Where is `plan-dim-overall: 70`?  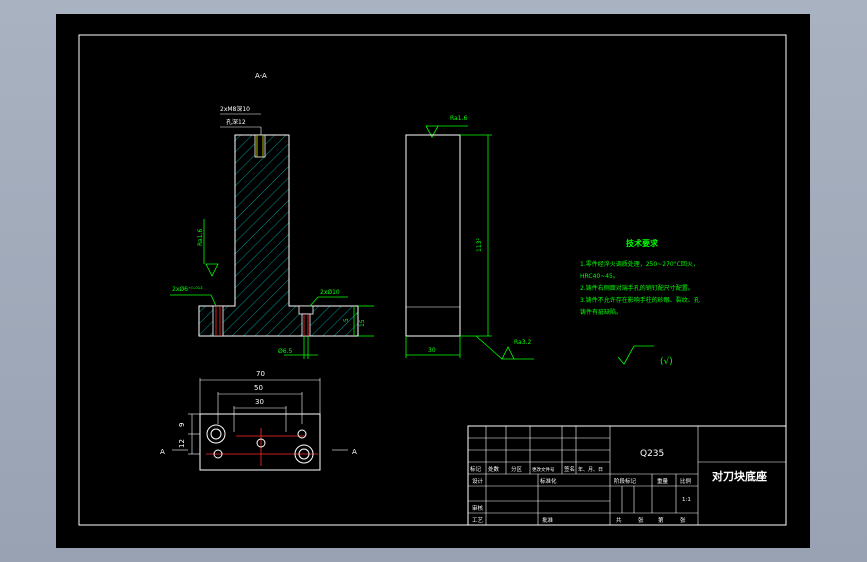 plan-dim-overall: 70 is located at coordinates (260, 374).